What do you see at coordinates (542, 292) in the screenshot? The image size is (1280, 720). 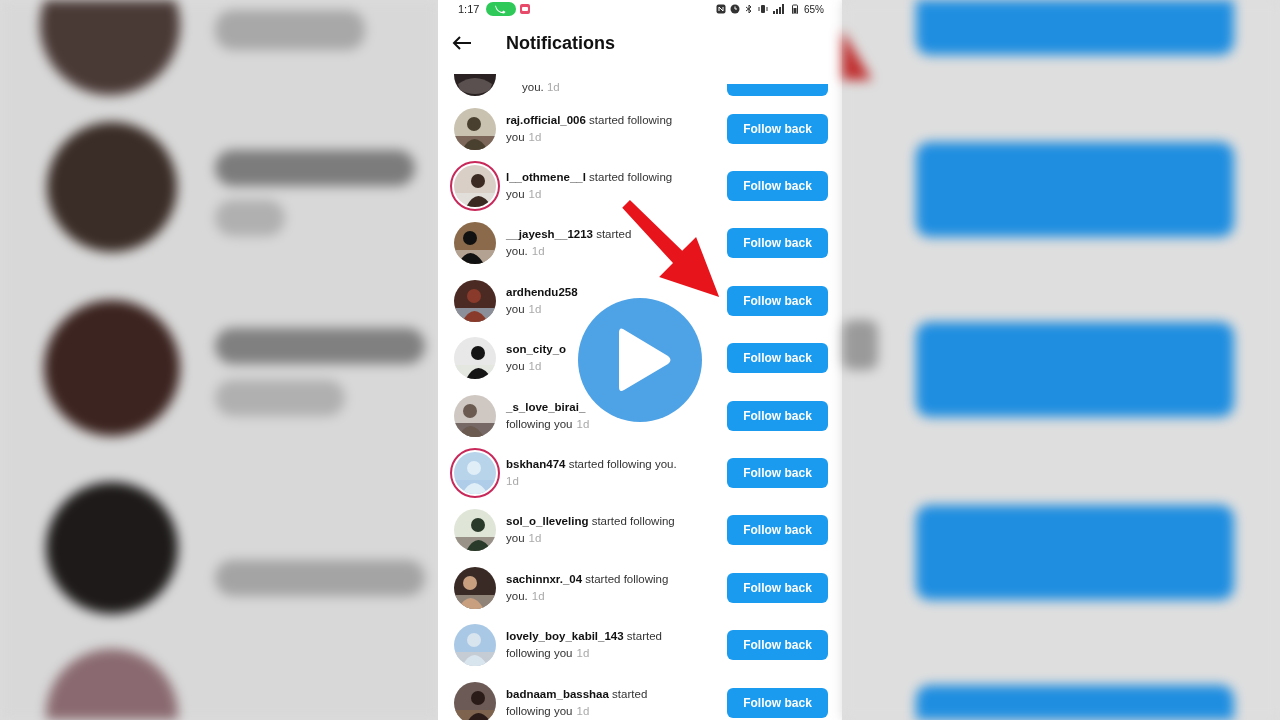 I see `notification-text: ardhendu258` at bounding box center [542, 292].